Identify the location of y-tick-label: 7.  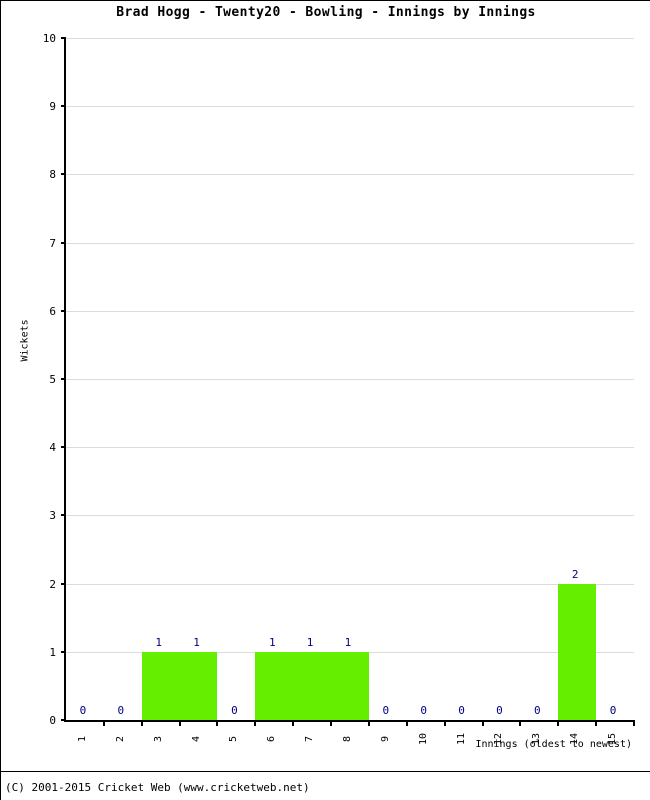
(52, 243).